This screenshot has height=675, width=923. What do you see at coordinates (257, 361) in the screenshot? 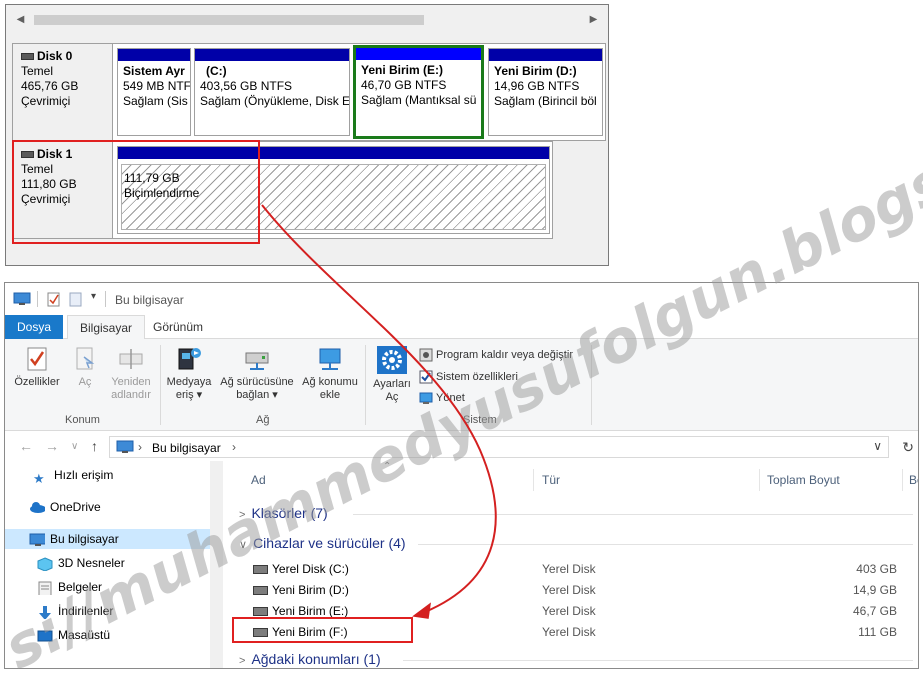
I see `network-drive-icon` at bounding box center [257, 361].